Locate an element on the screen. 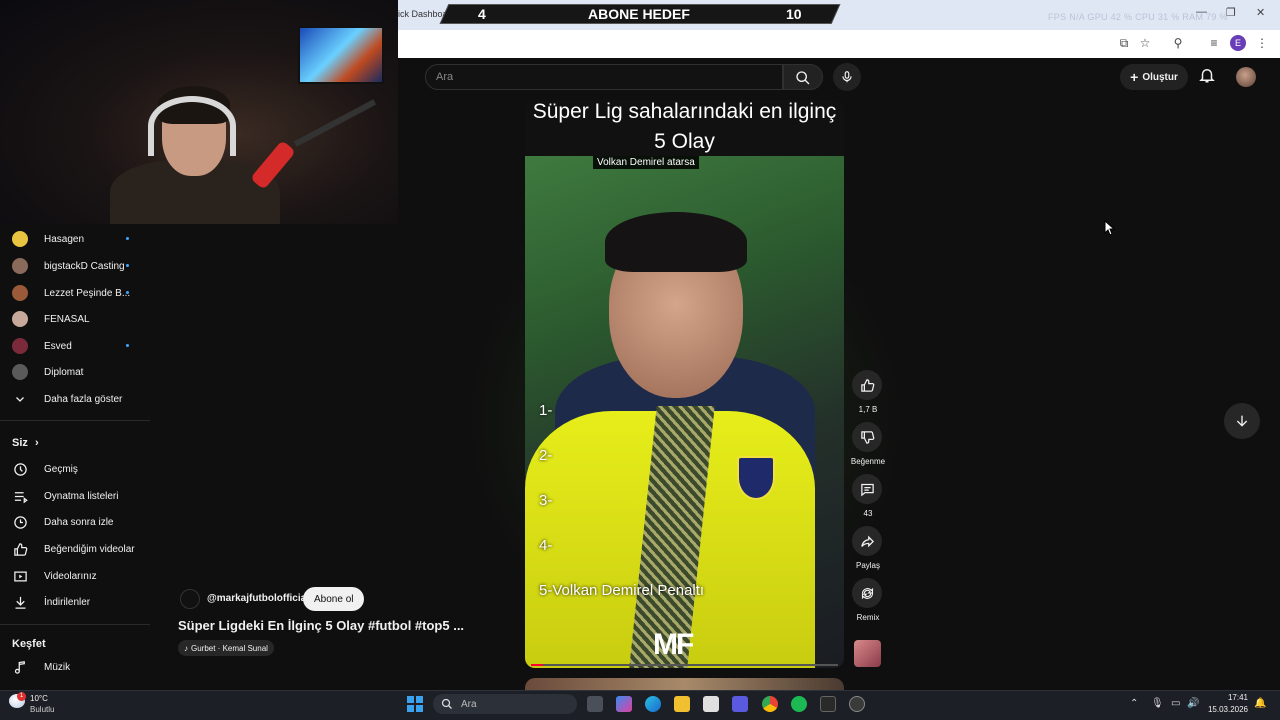 This screenshot has height=720, width=1280. sidebar-item-label: Videolarınız is located at coordinates (70, 576).